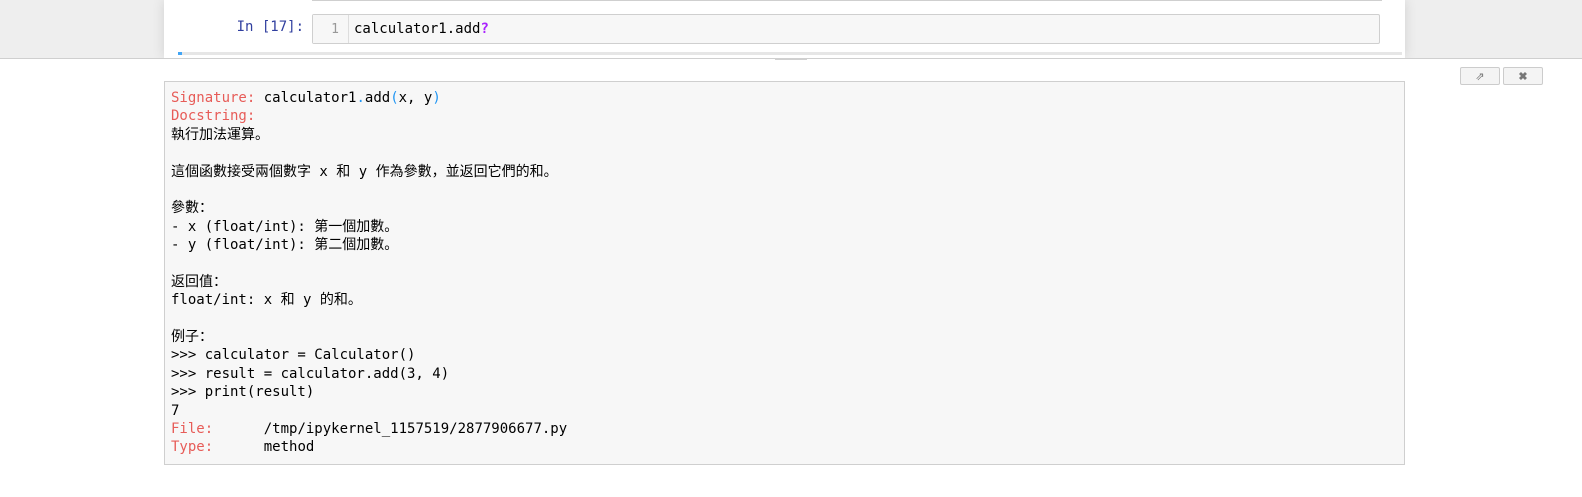  What do you see at coordinates (436, 98) in the screenshot?
I see `signature-close-paren: )` at bounding box center [436, 98].